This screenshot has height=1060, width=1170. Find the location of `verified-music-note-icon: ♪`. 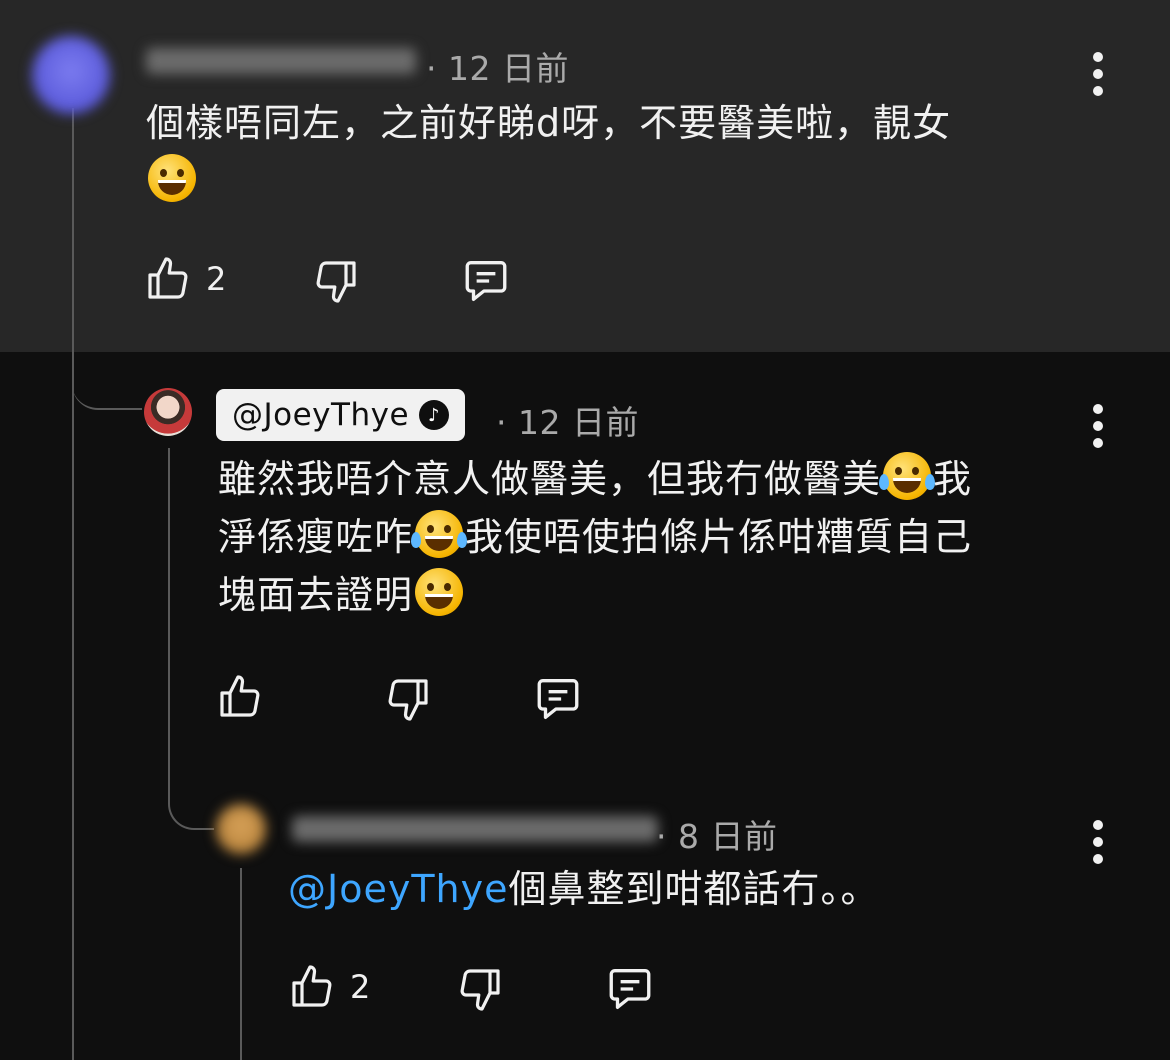

verified-music-note-icon: ♪ is located at coordinates (434, 415).